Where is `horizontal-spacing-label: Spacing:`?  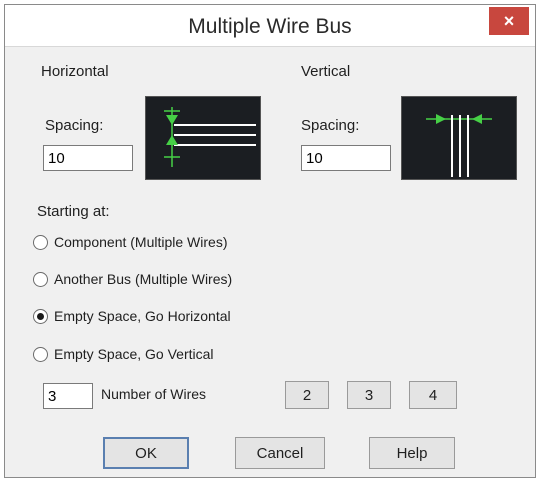 horizontal-spacing-label: Spacing: is located at coordinates (74, 125).